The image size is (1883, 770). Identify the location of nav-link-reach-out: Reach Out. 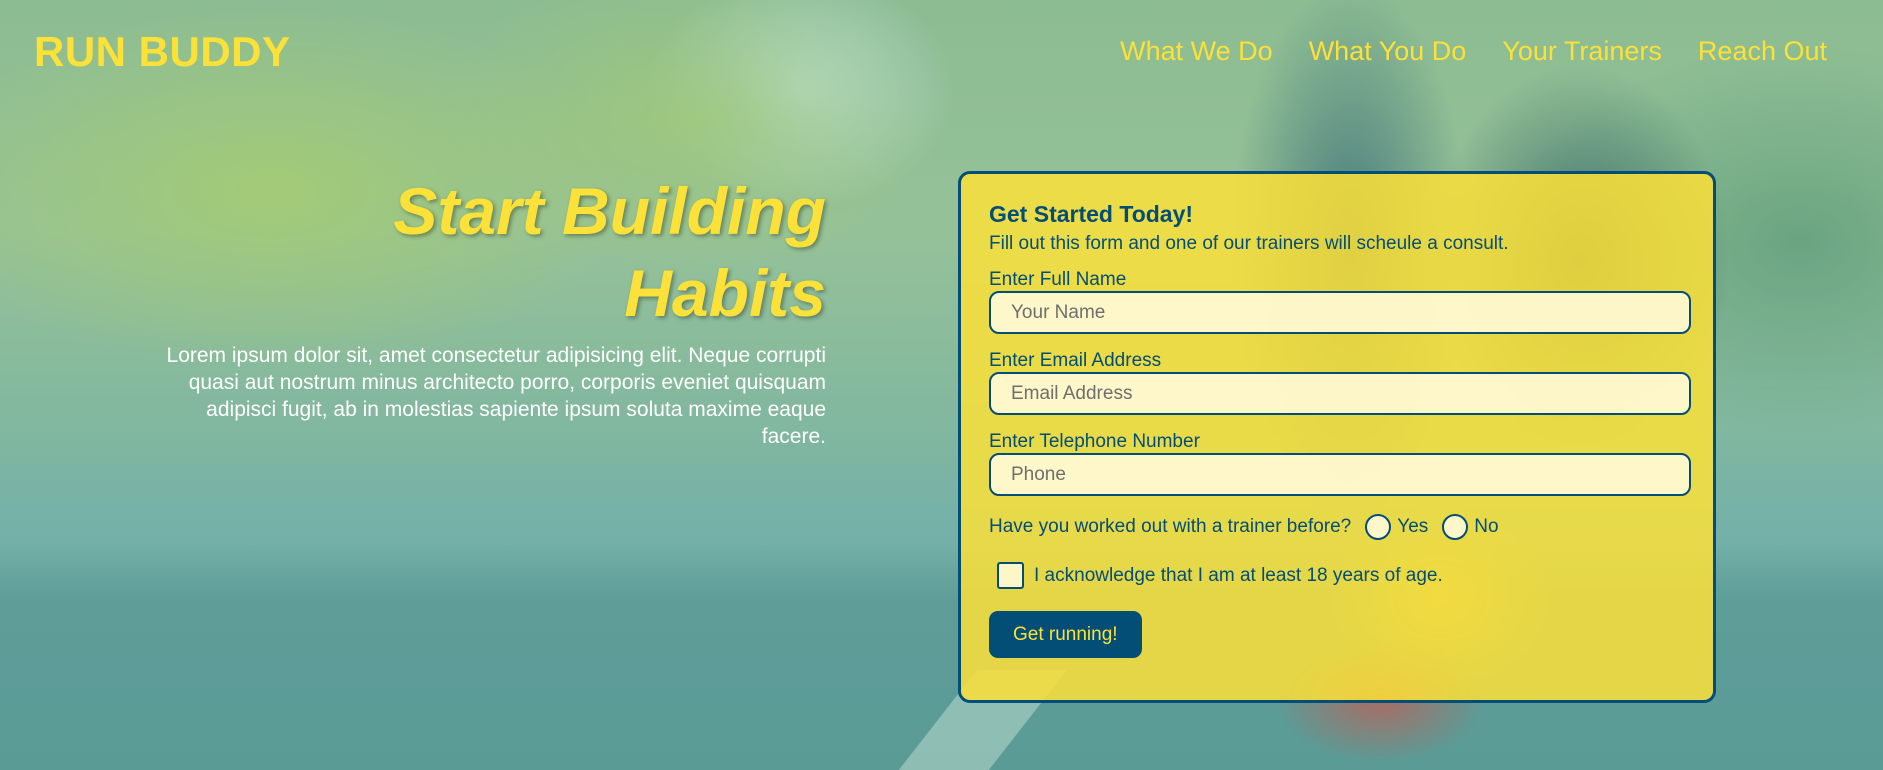
(1762, 51).